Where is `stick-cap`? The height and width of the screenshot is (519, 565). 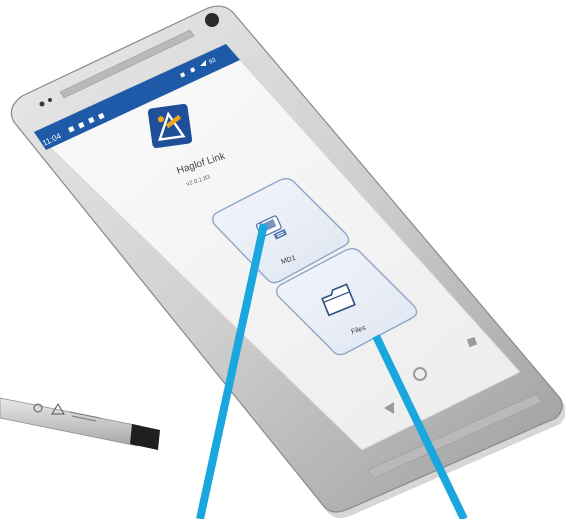 stick-cap is located at coordinates (145, 437).